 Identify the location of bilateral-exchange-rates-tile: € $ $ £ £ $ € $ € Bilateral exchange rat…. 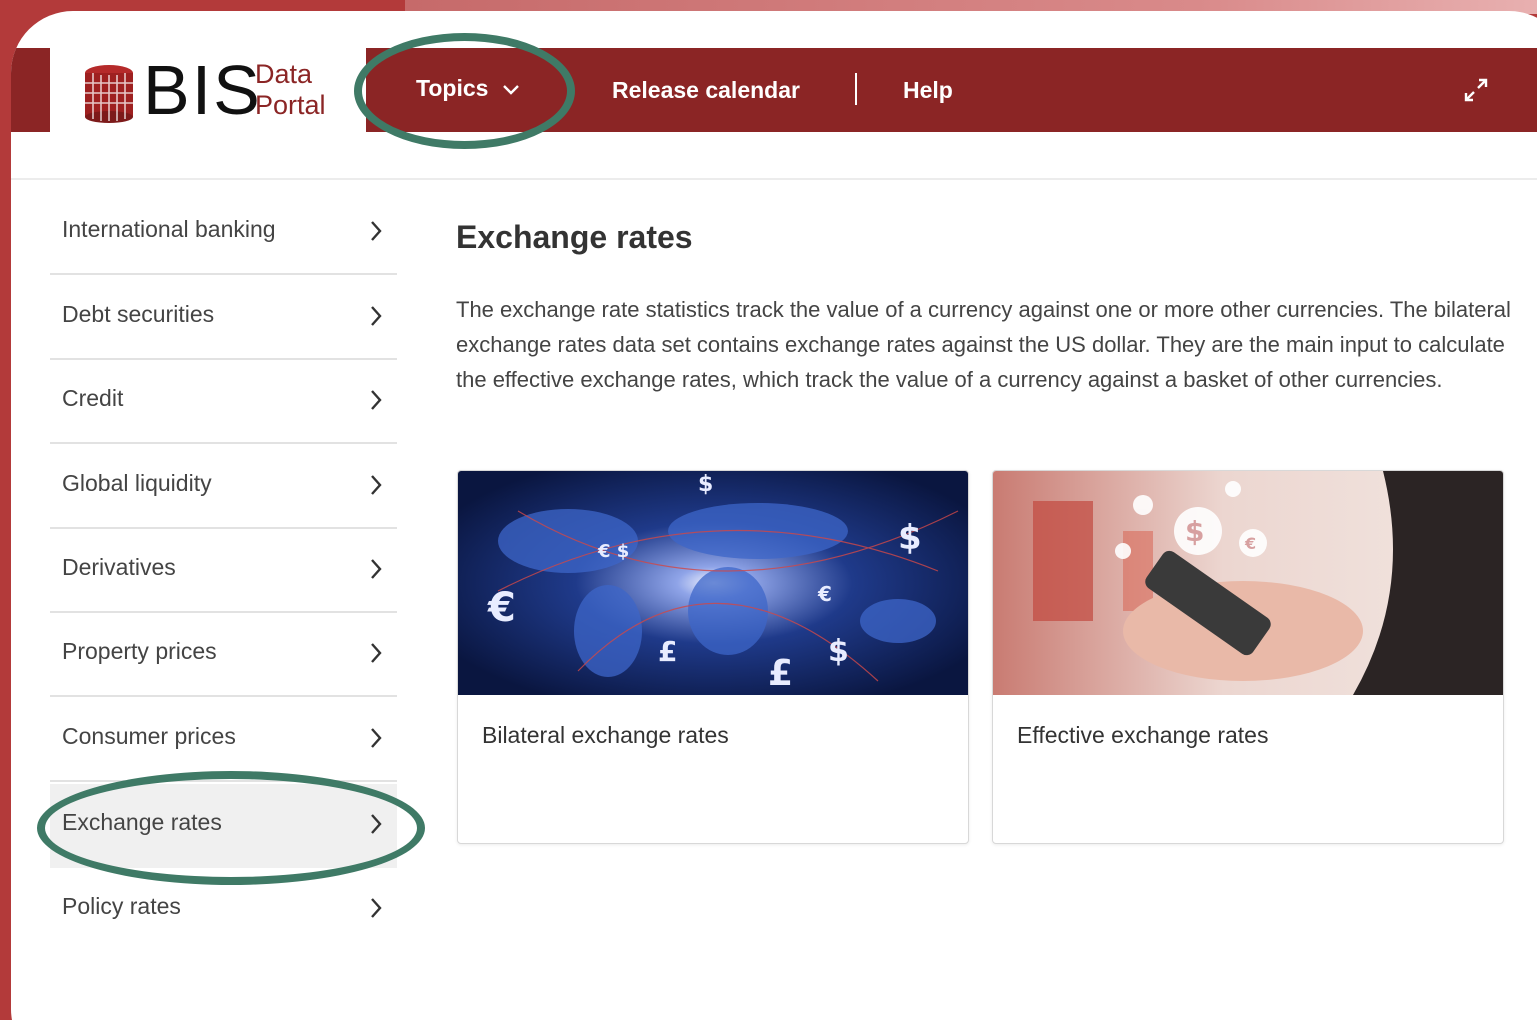
(713, 657).